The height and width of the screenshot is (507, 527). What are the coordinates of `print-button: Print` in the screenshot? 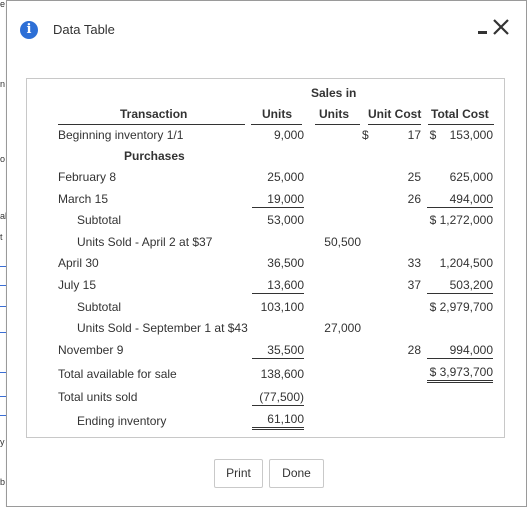 It's located at (238, 473).